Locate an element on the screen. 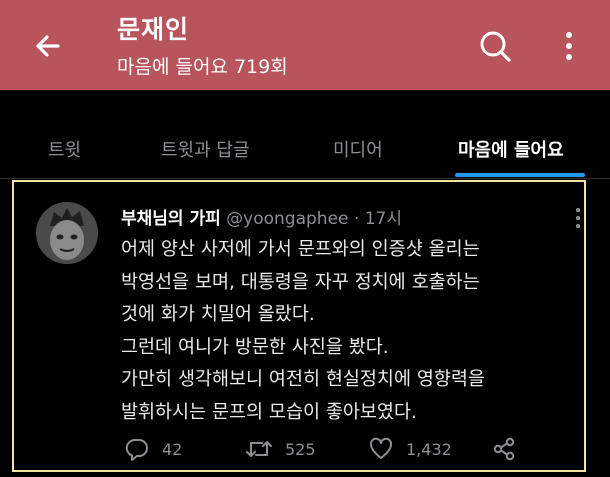  tweet-header: 부채님의 가피 @yoongaphee · 17시 is located at coordinates (261, 216).